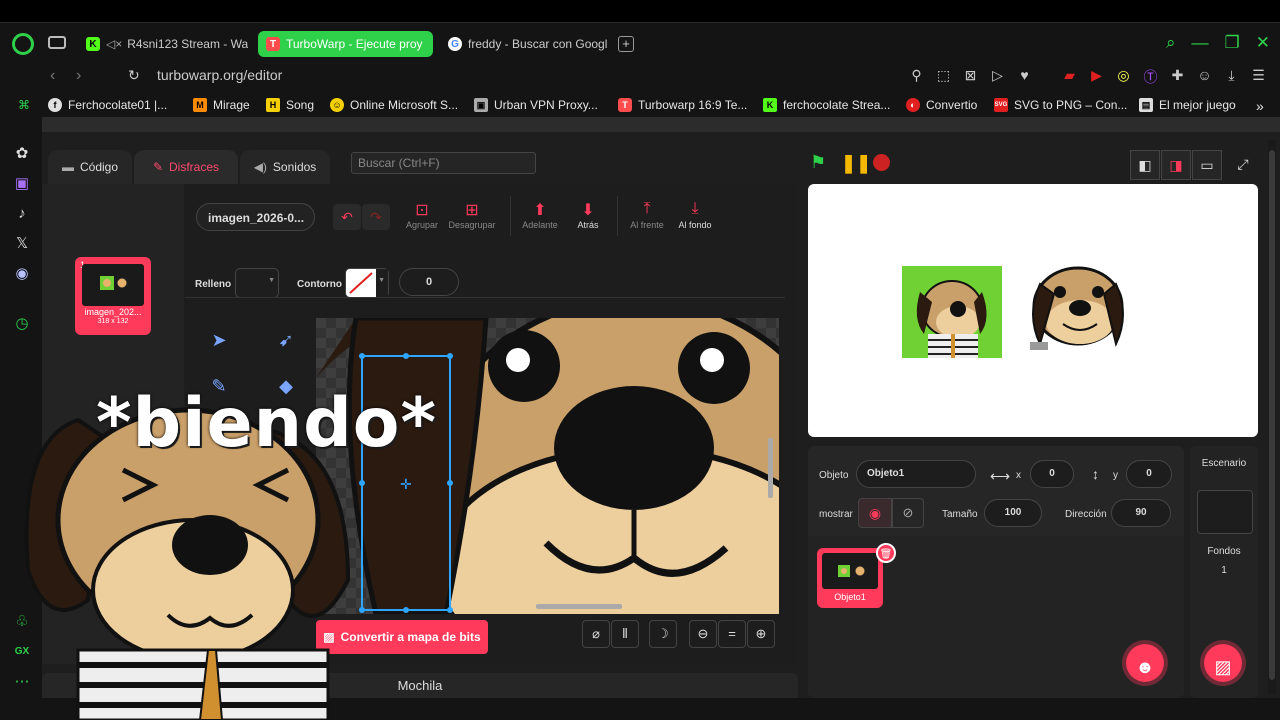 This screenshot has height=720, width=1280. Describe the element at coordinates (1260, 106) in the screenshot. I see `more-bookmarks-icon: »` at that location.